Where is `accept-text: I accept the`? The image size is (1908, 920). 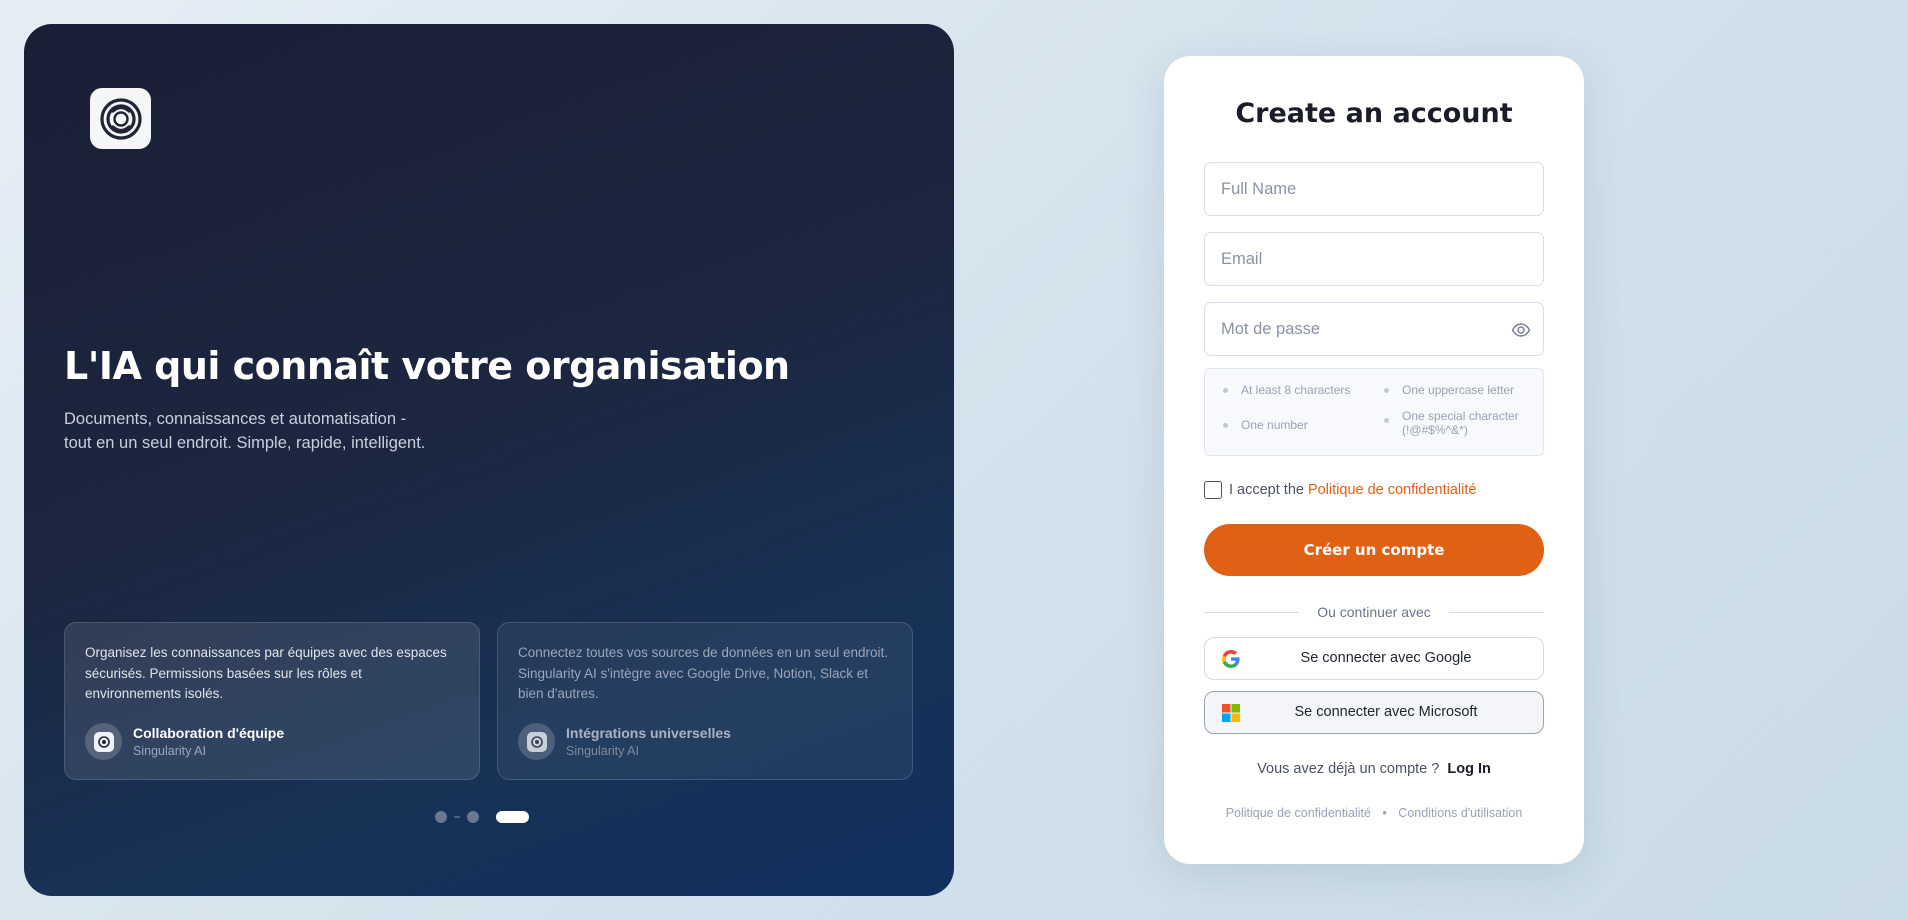 accept-text: I accept the is located at coordinates (1266, 490).